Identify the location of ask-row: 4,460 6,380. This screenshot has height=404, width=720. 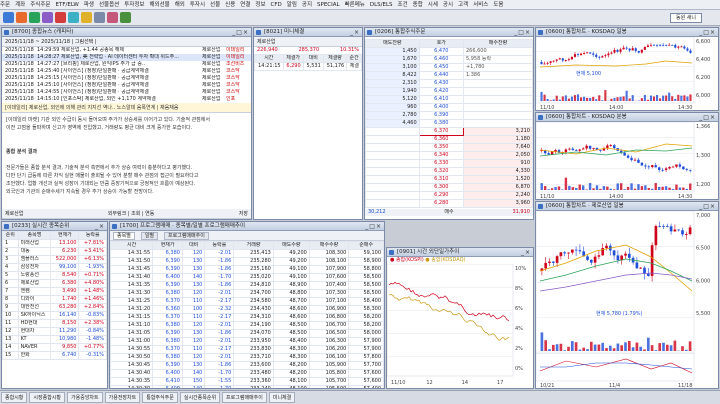
(449, 123).